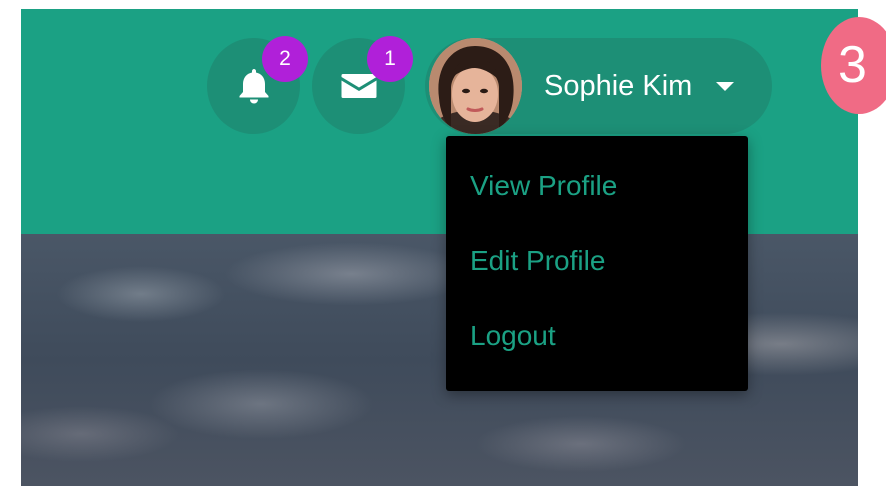 This screenshot has height=486, width=886. I want to click on messages-button: 1, so click(362, 85).